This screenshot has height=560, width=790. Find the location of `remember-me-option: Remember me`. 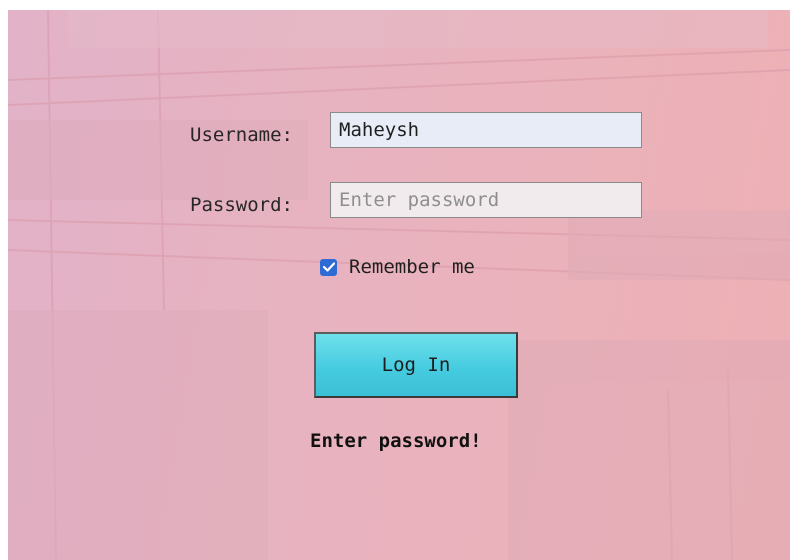

remember-me-option: Remember me is located at coordinates (397, 267).